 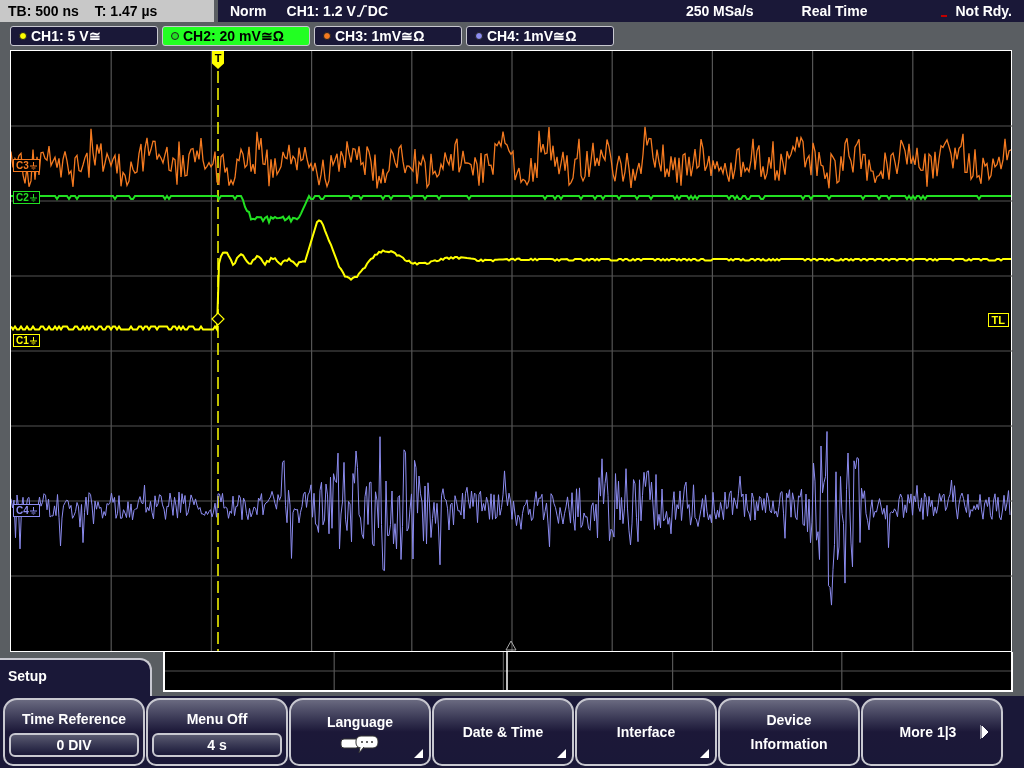 I want to click on status-text: Not Rdy., so click(x=983, y=11).